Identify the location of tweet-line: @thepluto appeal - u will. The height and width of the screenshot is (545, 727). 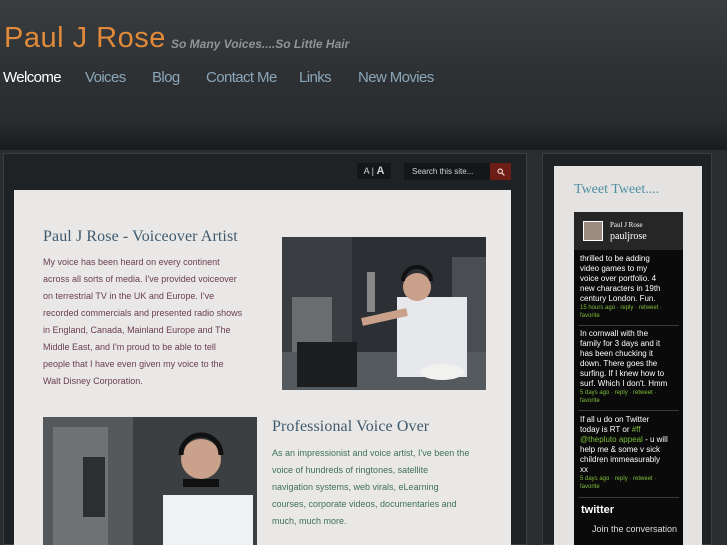
(630, 440).